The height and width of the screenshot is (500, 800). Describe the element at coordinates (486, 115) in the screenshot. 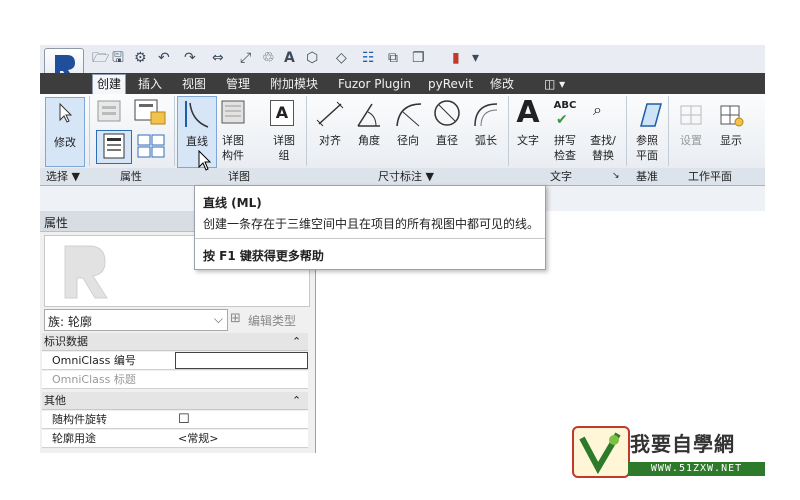

I see `arc-length-dimension-icon` at that location.